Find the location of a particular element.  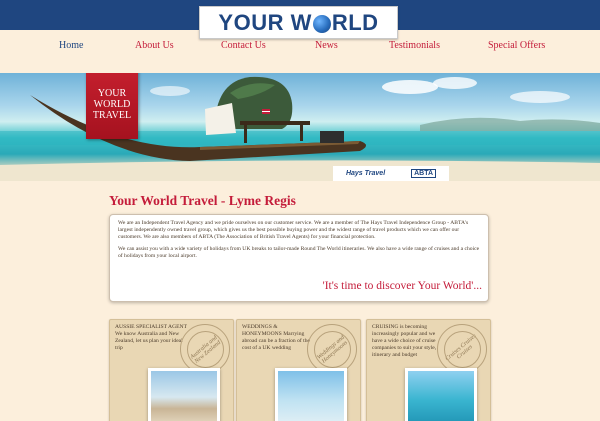

card-heading: CRUISING is located at coordinates (385, 327).